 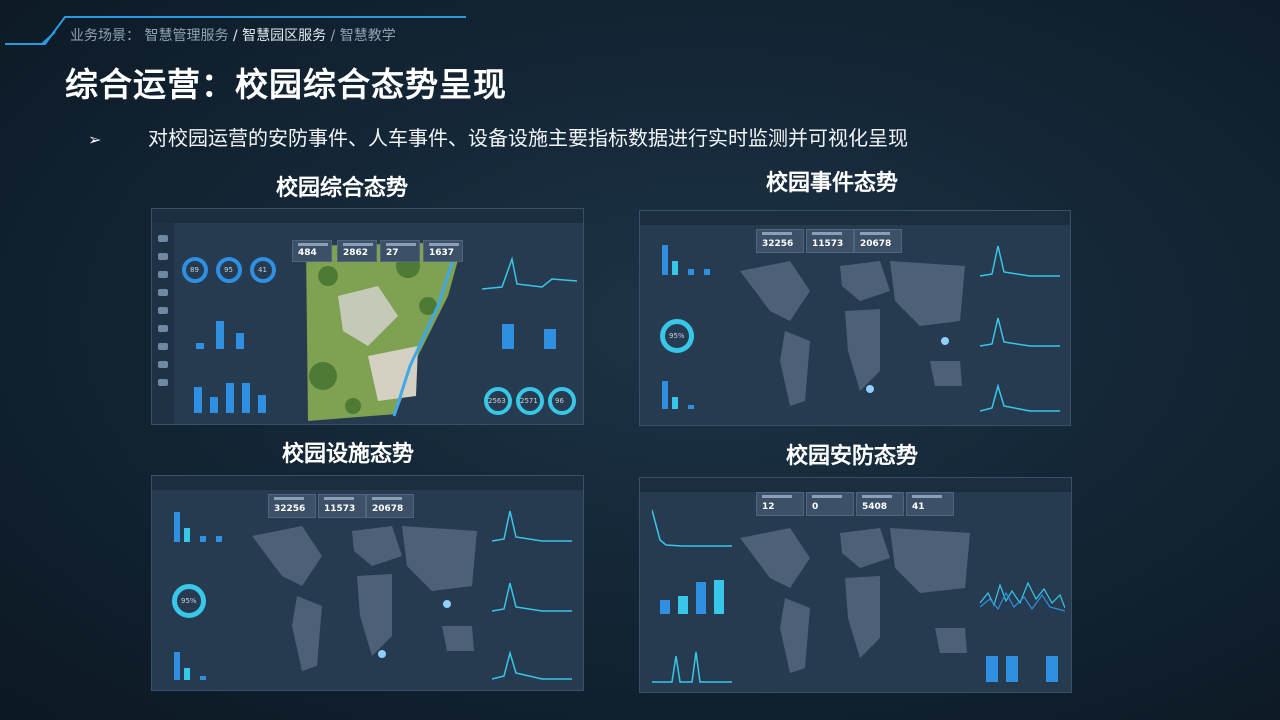 I want to click on stat-card: 484, so click(x=312, y=251).